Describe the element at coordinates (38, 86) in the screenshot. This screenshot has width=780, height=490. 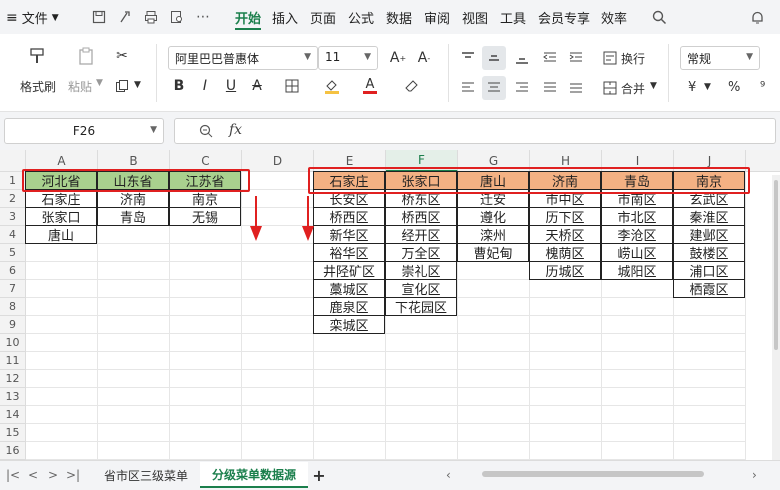
I see `format-painter-label: 格式刷` at that location.